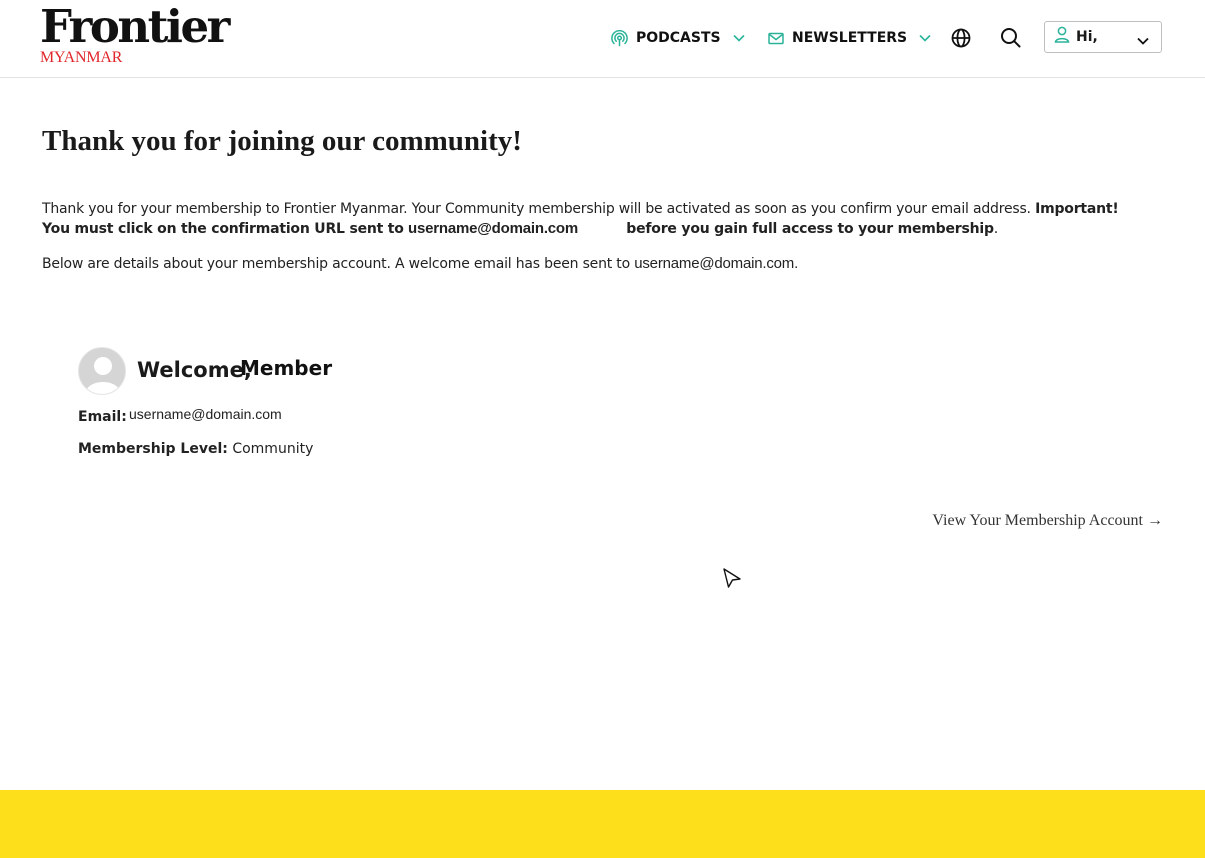  What do you see at coordinates (153, 449) in the screenshot?
I see `membership-level-label: Membership Level:` at bounding box center [153, 449].